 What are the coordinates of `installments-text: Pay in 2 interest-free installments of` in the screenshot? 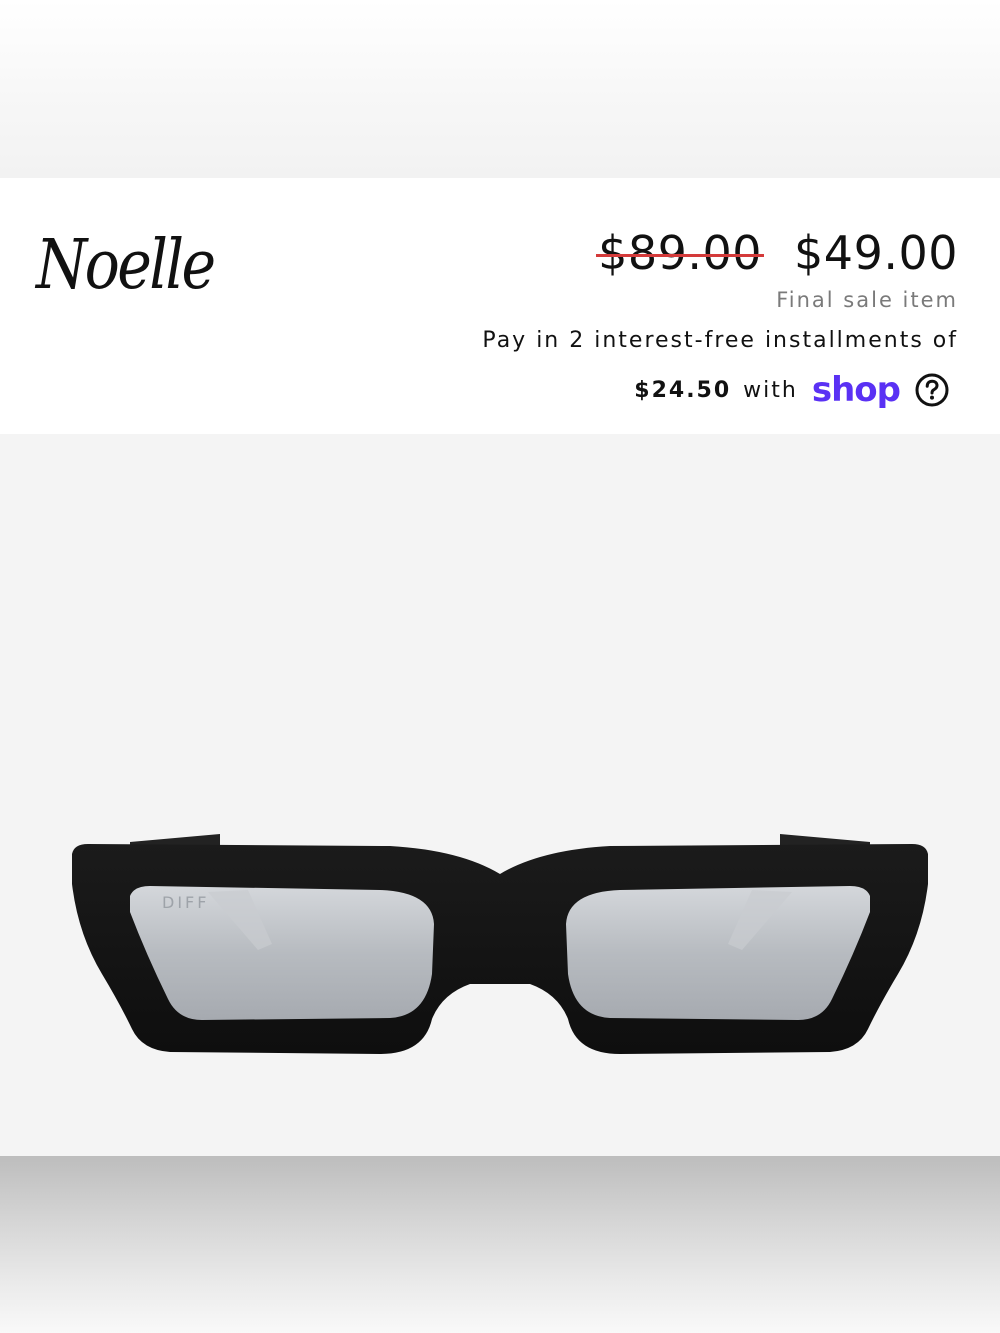 It's located at (720, 340).